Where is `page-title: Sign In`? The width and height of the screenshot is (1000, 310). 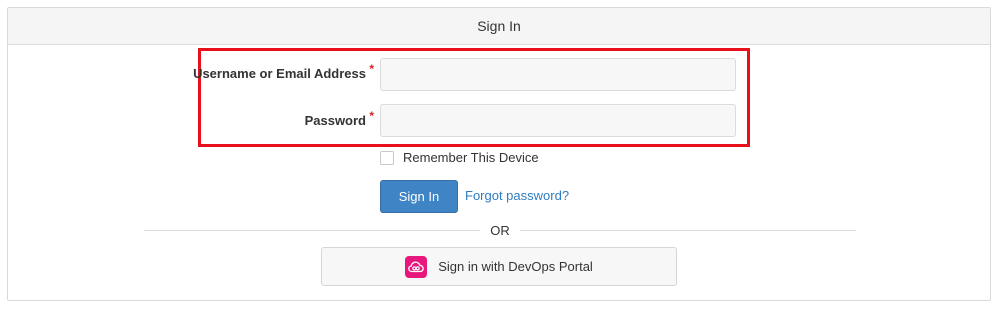
page-title: Sign In is located at coordinates (499, 26).